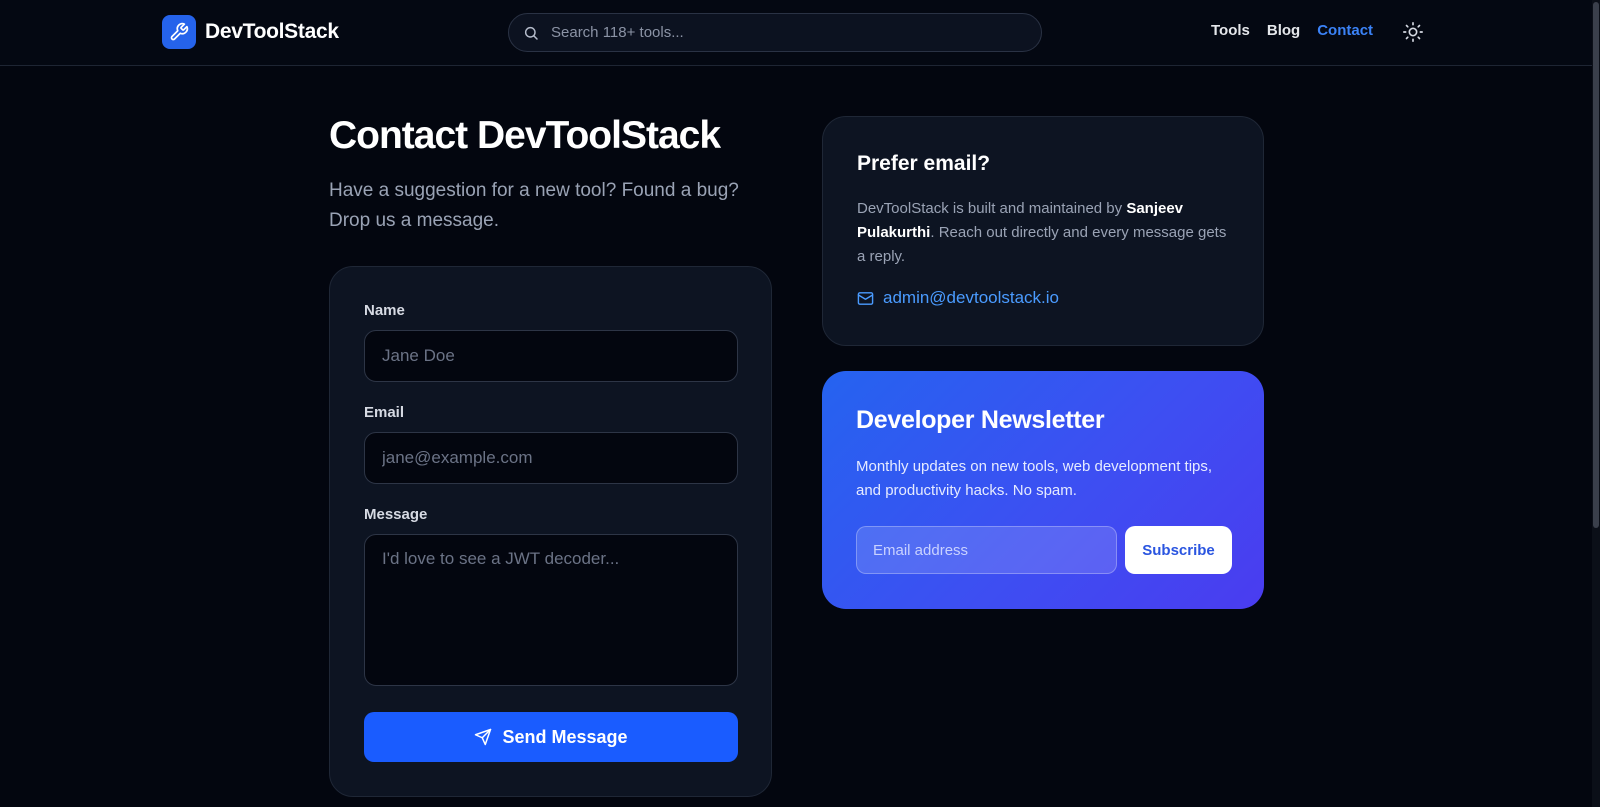 Image resolution: width=1600 pixels, height=807 pixels. Describe the element at coordinates (384, 310) in the screenshot. I see `name-label: Name` at that location.